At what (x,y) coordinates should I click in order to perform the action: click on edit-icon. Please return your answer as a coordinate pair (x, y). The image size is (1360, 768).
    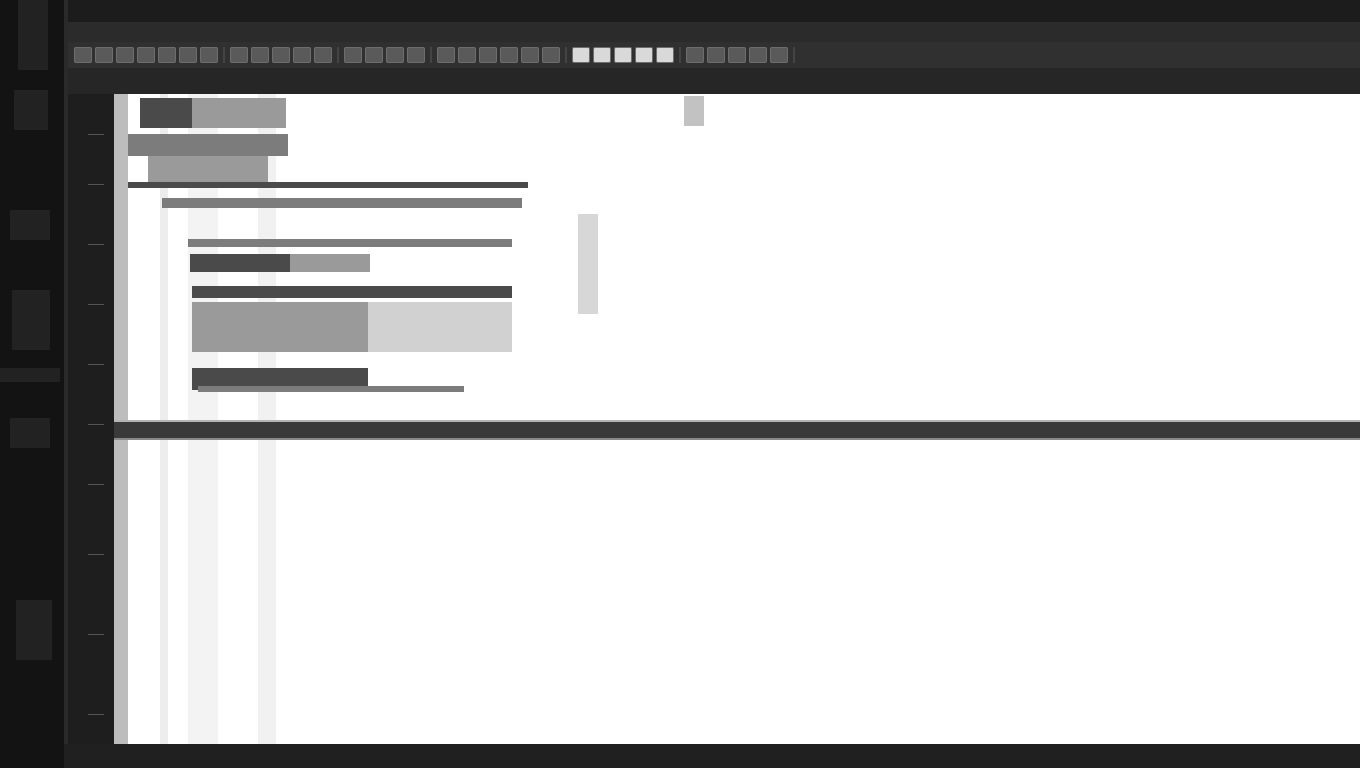
    Looking at the image, I should click on (167, 55).